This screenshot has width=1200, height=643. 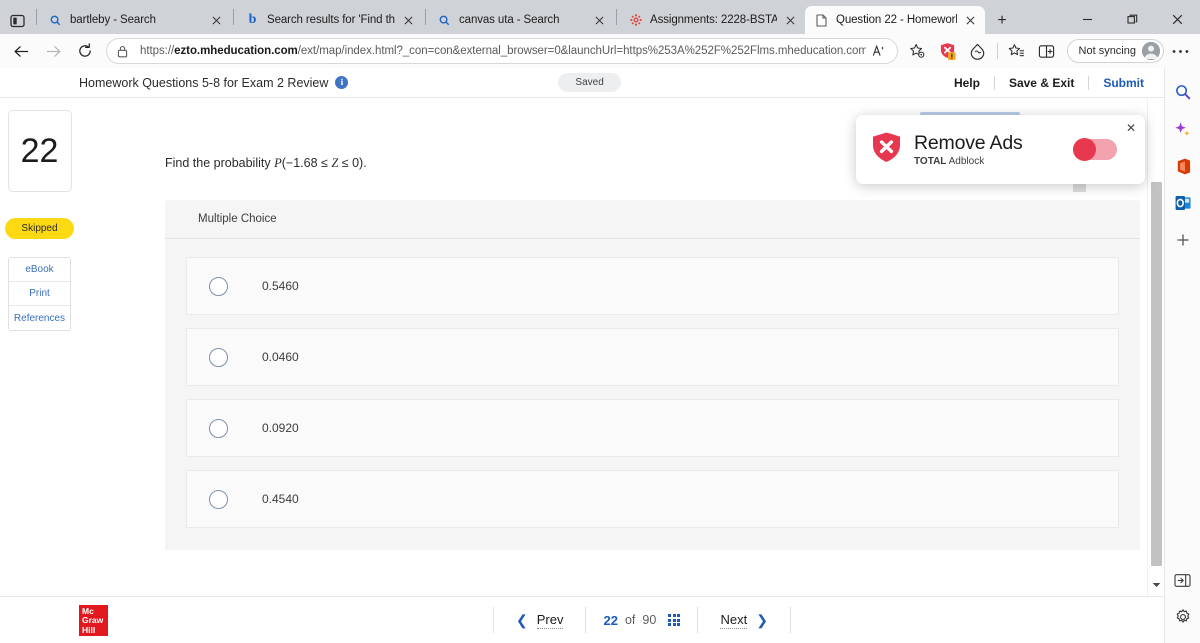 I want to click on office-icon, so click(x=1183, y=166).